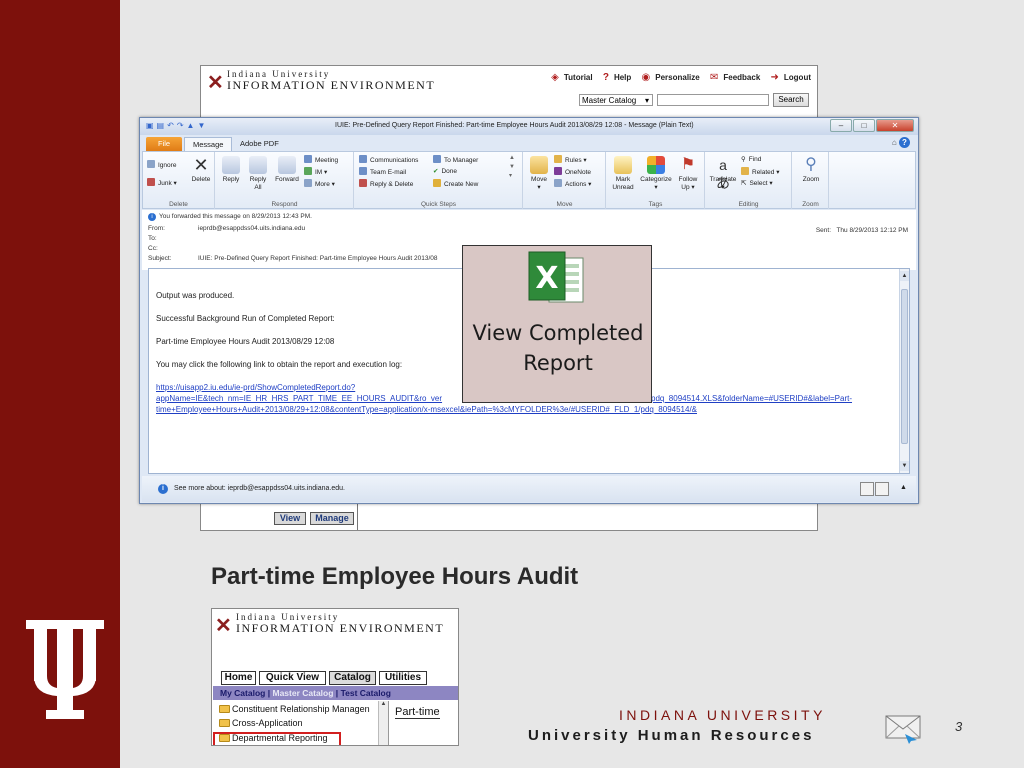 Image resolution: width=1024 pixels, height=768 pixels. I want to click on personalize-icon: ◉, so click(646, 77).